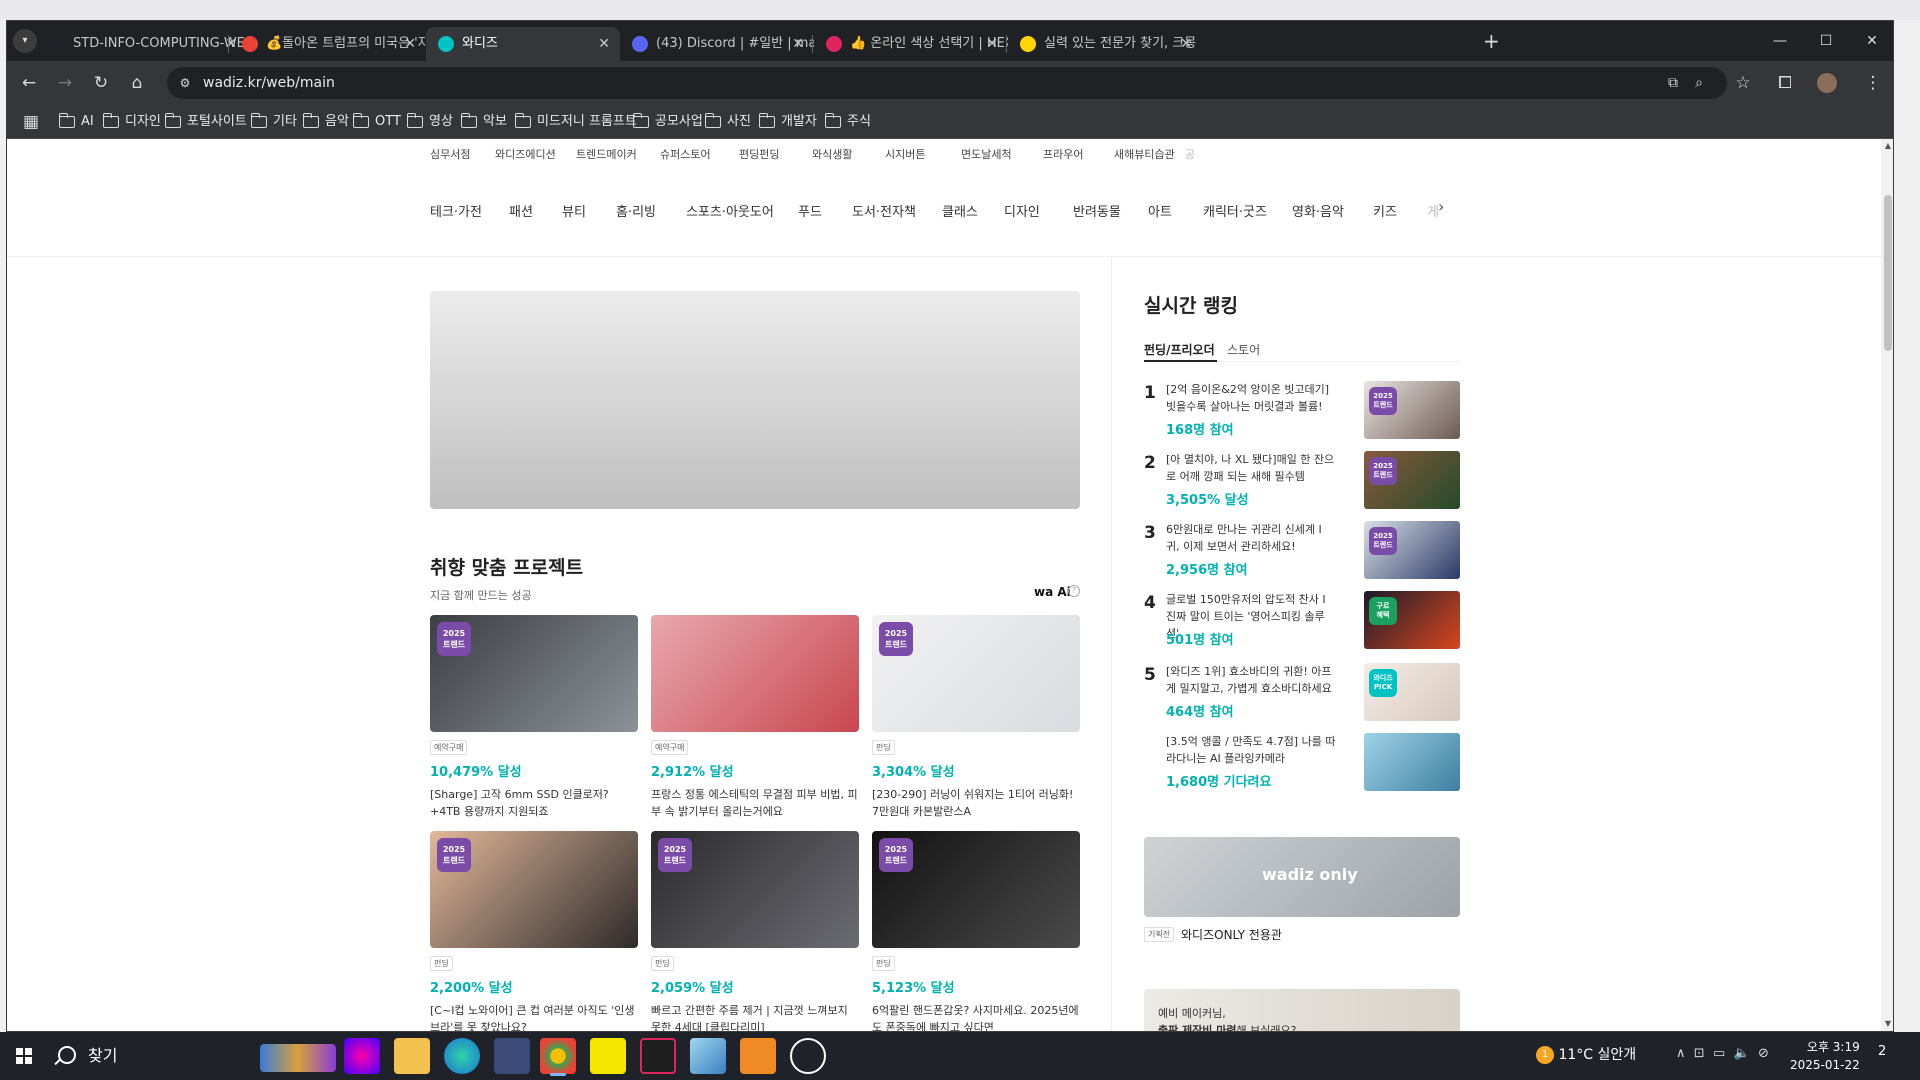 The width and height of the screenshot is (1920, 1080). Describe the element at coordinates (1827, 83) in the screenshot. I see `profile-avatar` at that location.